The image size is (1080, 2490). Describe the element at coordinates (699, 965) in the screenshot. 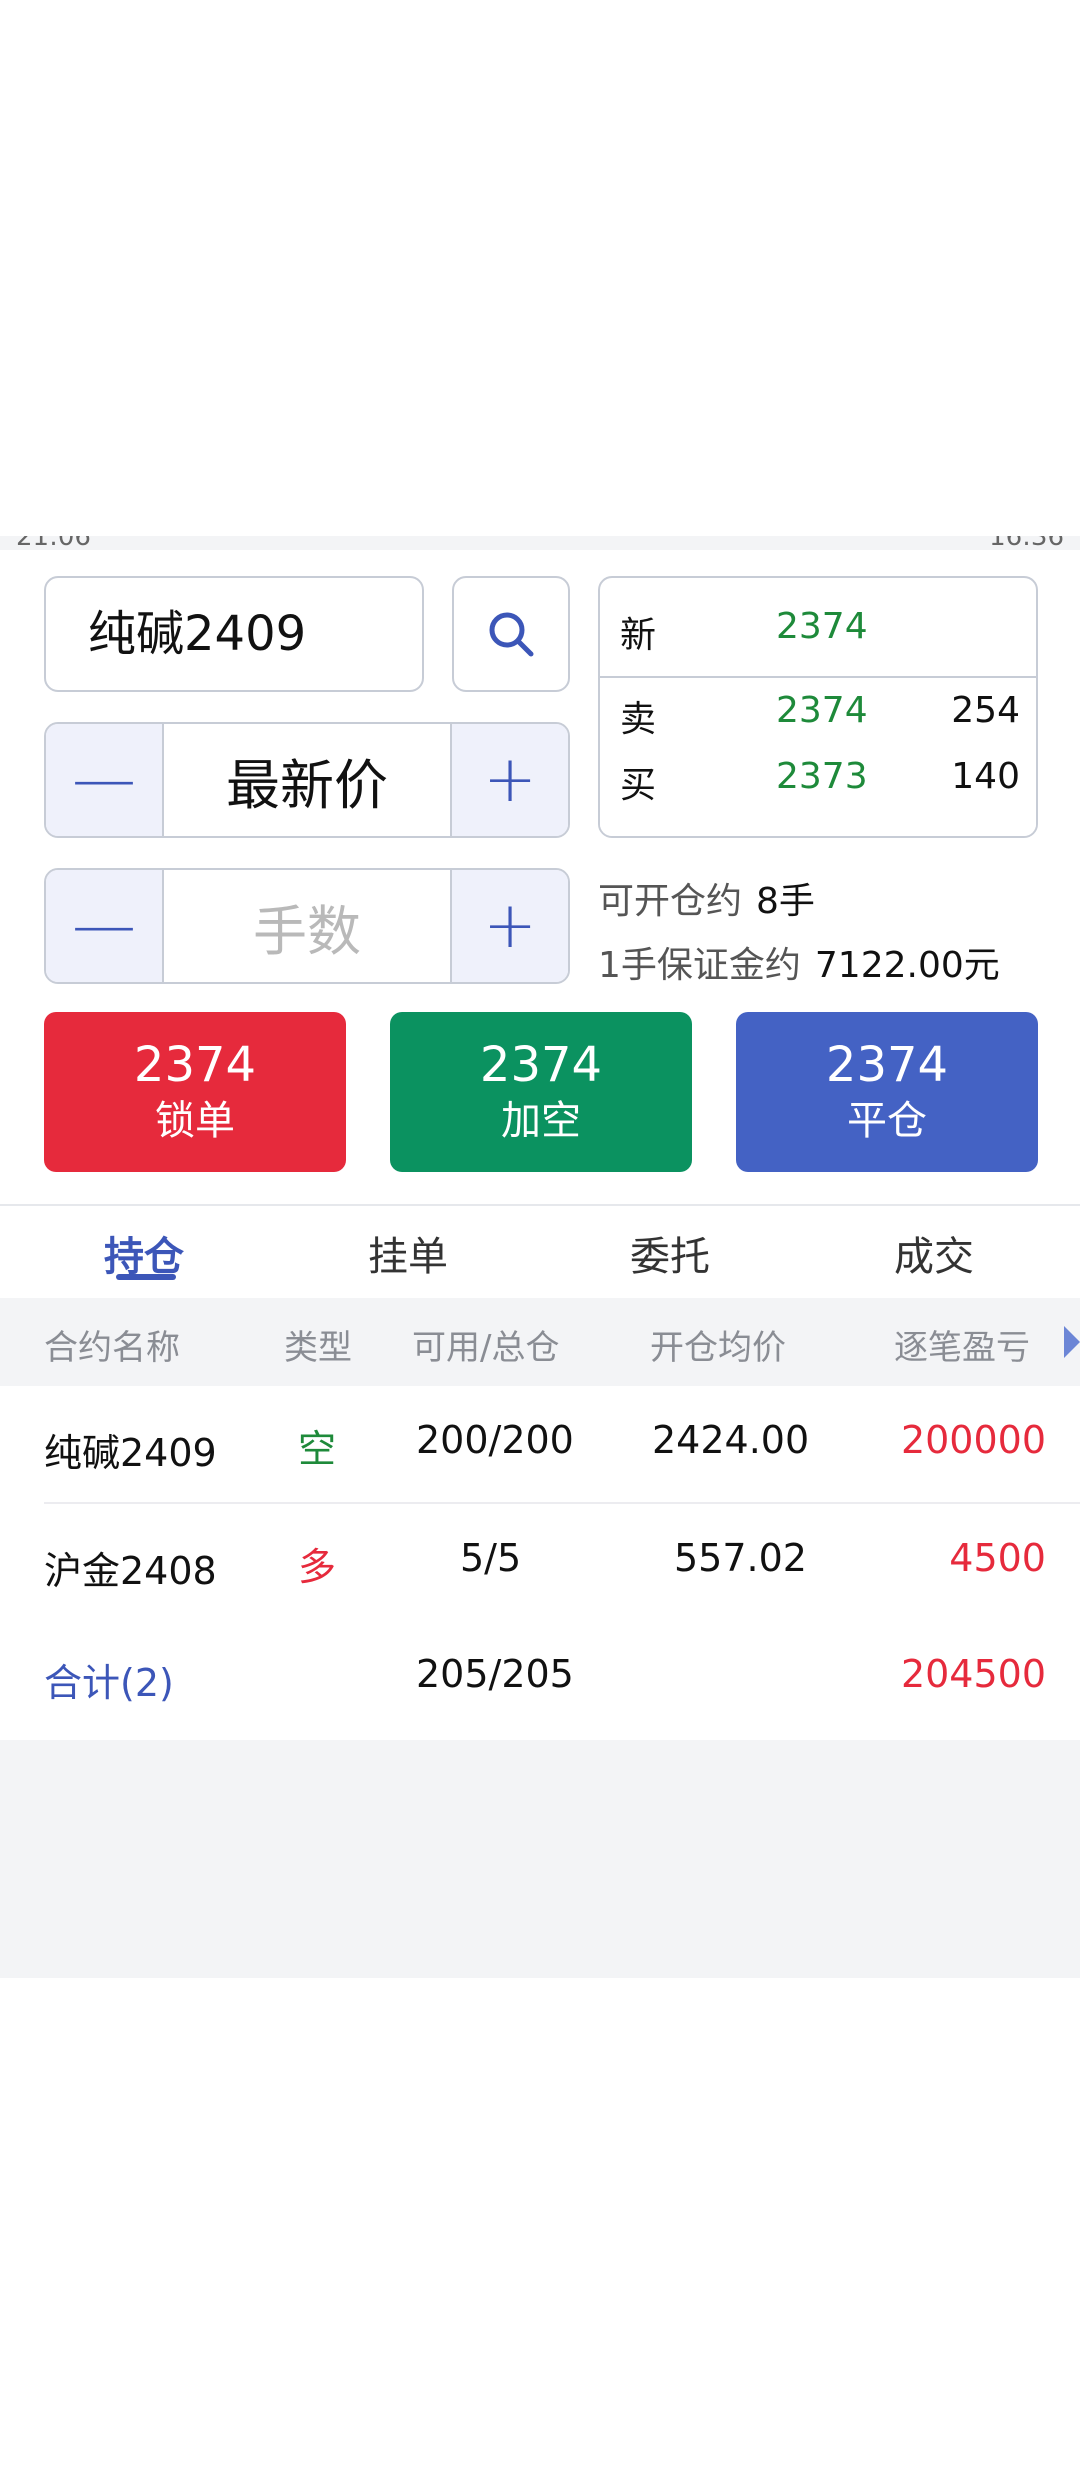

I see `margin-label: 1手保证金约` at that location.